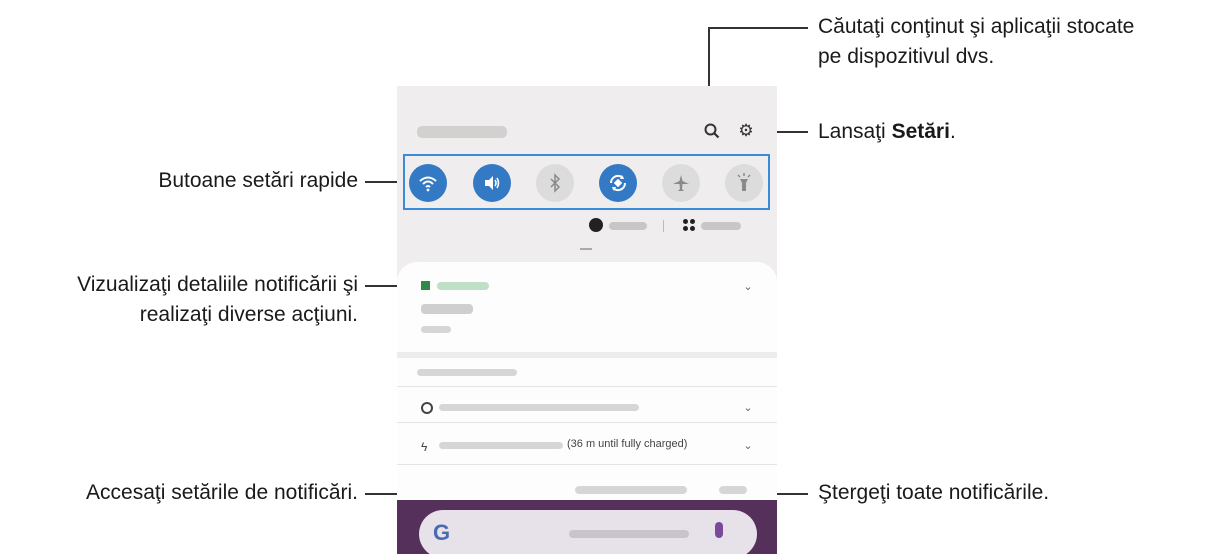  What do you see at coordinates (712, 131) in the screenshot?
I see `search-icon` at bounding box center [712, 131].